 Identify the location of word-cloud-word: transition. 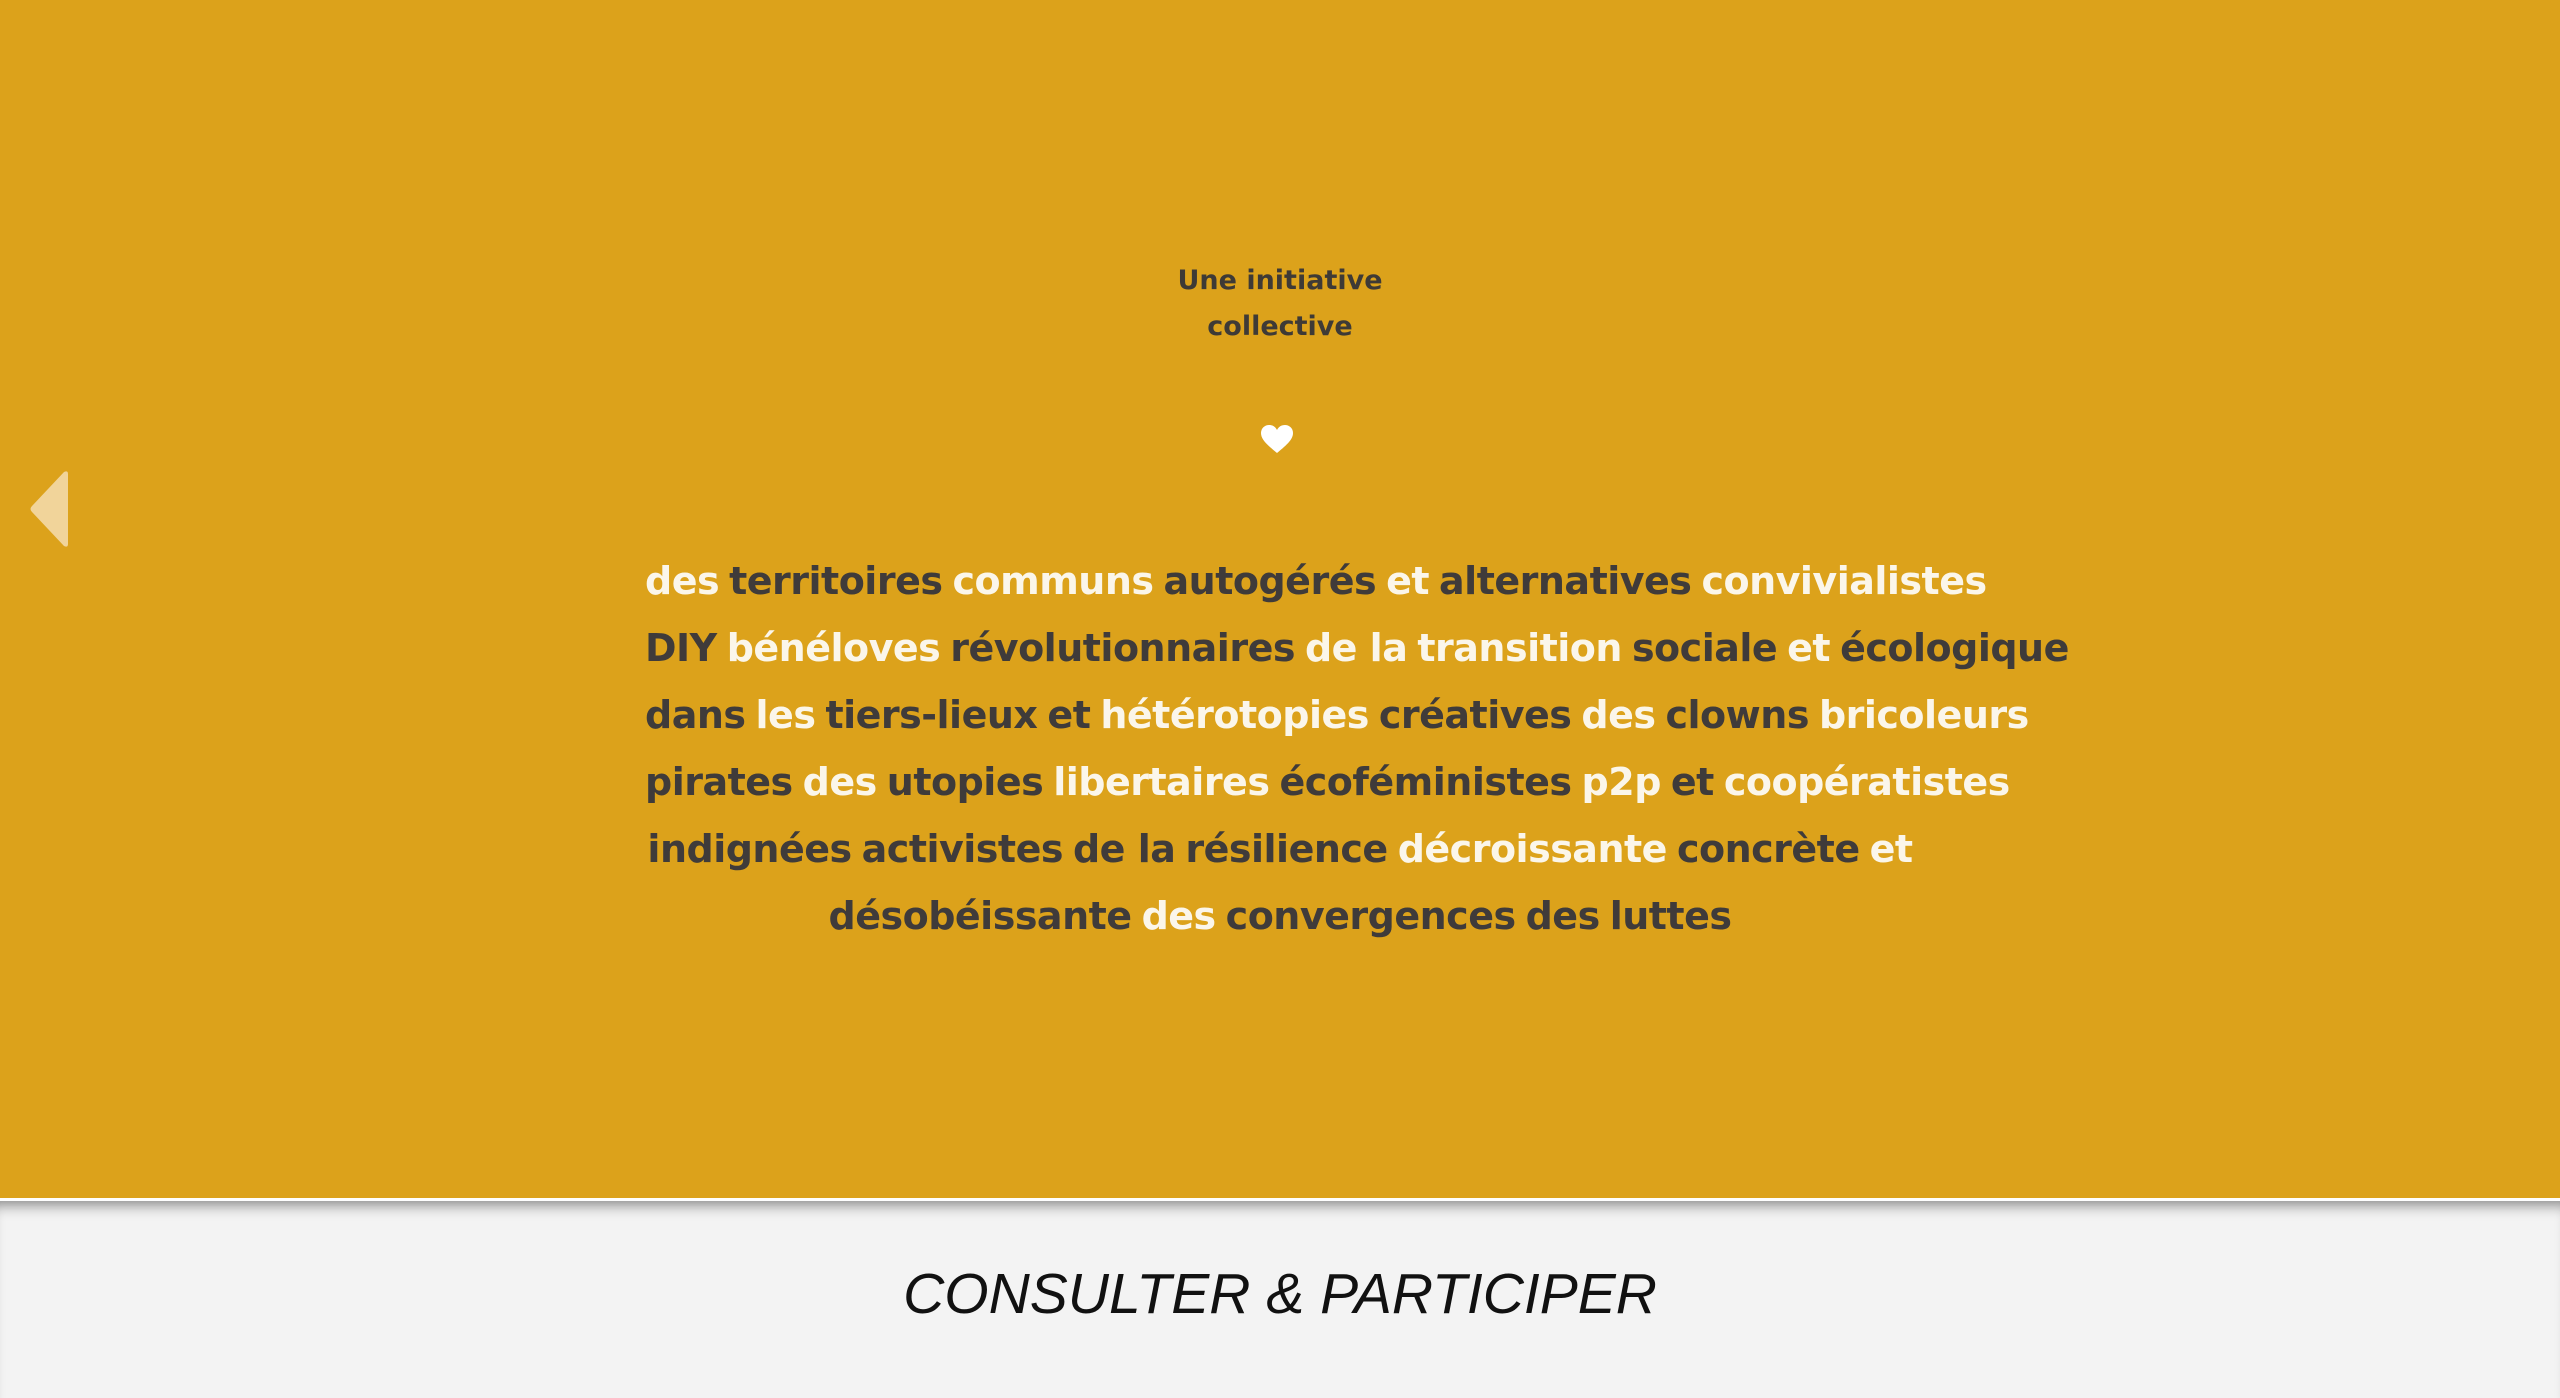
(1519, 648).